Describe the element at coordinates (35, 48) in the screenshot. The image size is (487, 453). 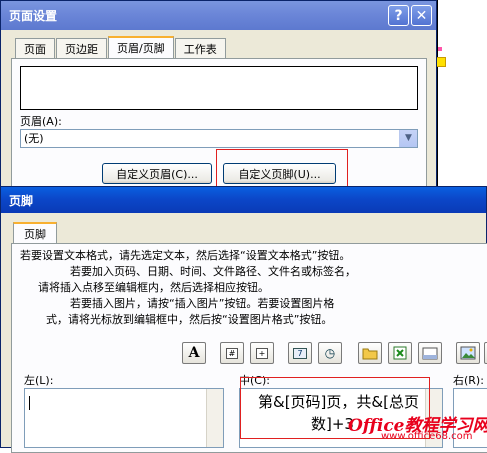
I see `tab-page: 页面` at that location.